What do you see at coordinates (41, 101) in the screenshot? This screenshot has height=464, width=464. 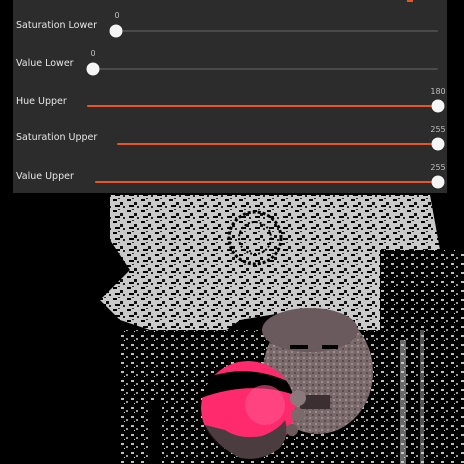 I see `slider-label: Hue Upper` at bounding box center [41, 101].